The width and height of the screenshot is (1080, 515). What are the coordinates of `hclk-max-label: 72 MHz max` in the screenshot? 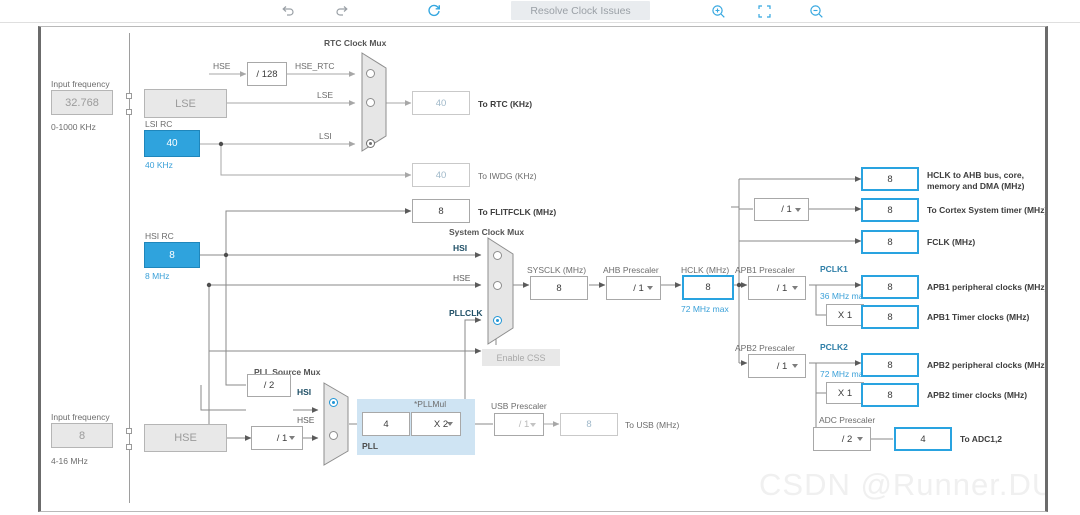 It's located at (705, 309).